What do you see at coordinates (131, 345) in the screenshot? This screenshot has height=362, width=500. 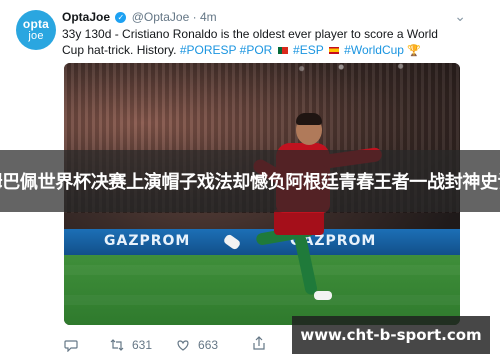 I see `retweet-button: 631` at bounding box center [131, 345].